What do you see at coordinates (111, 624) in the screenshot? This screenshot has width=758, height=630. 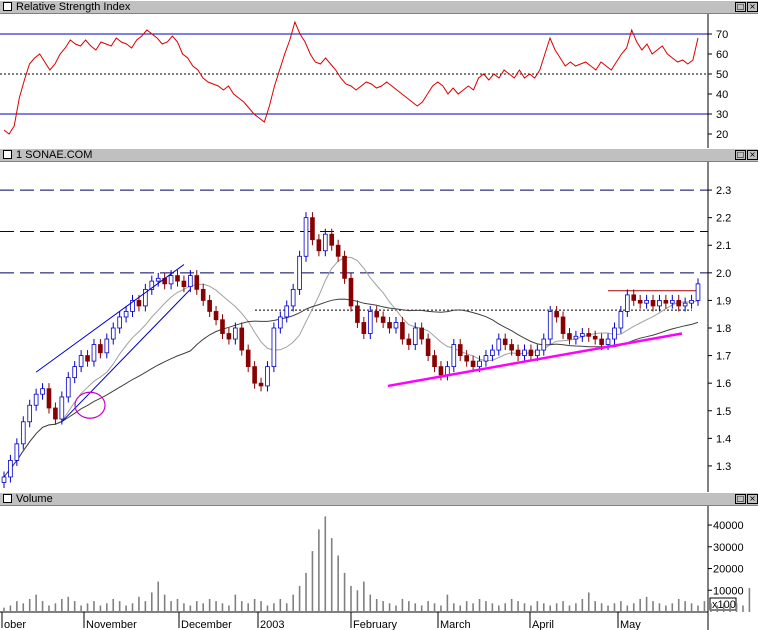 I see `month-label: November` at bounding box center [111, 624].